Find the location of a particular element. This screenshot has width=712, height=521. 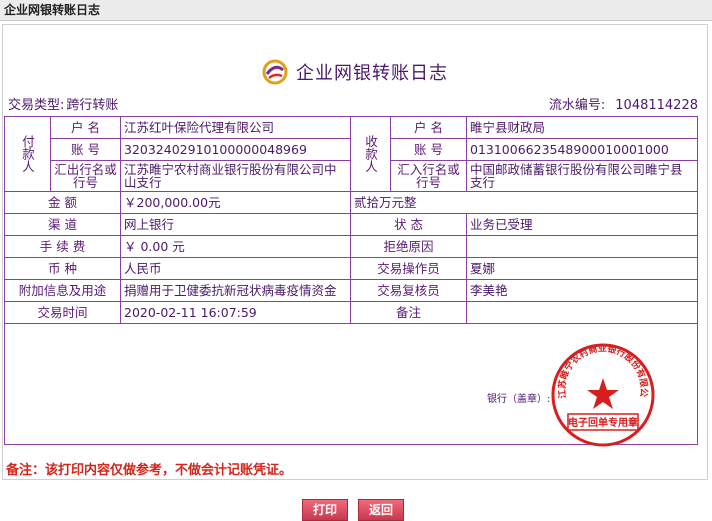

time-label: 交易时间 is located at coordinates (62, 312).